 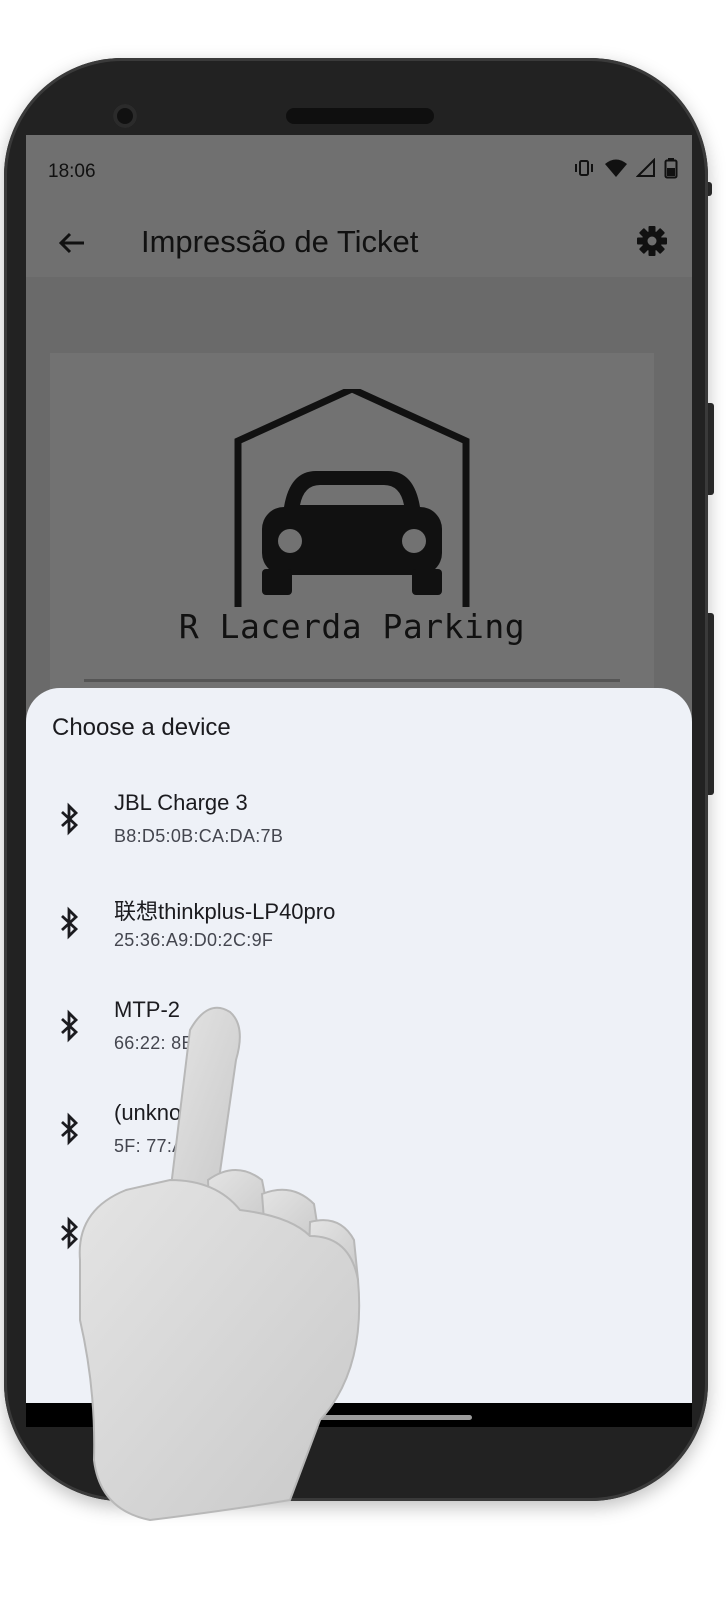 I want to click on status-bar: 18:06, so click(x=359, y=171).